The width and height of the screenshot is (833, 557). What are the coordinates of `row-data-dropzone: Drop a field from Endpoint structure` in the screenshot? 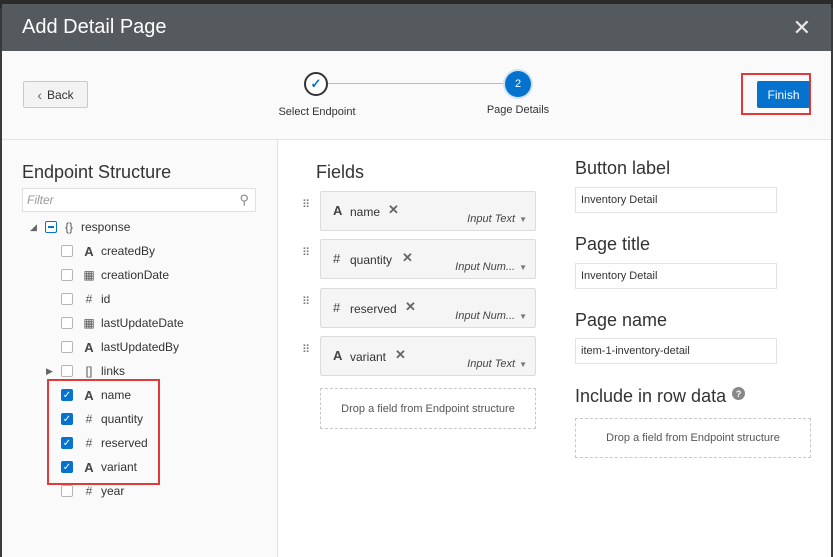 It's located at (693, 438).